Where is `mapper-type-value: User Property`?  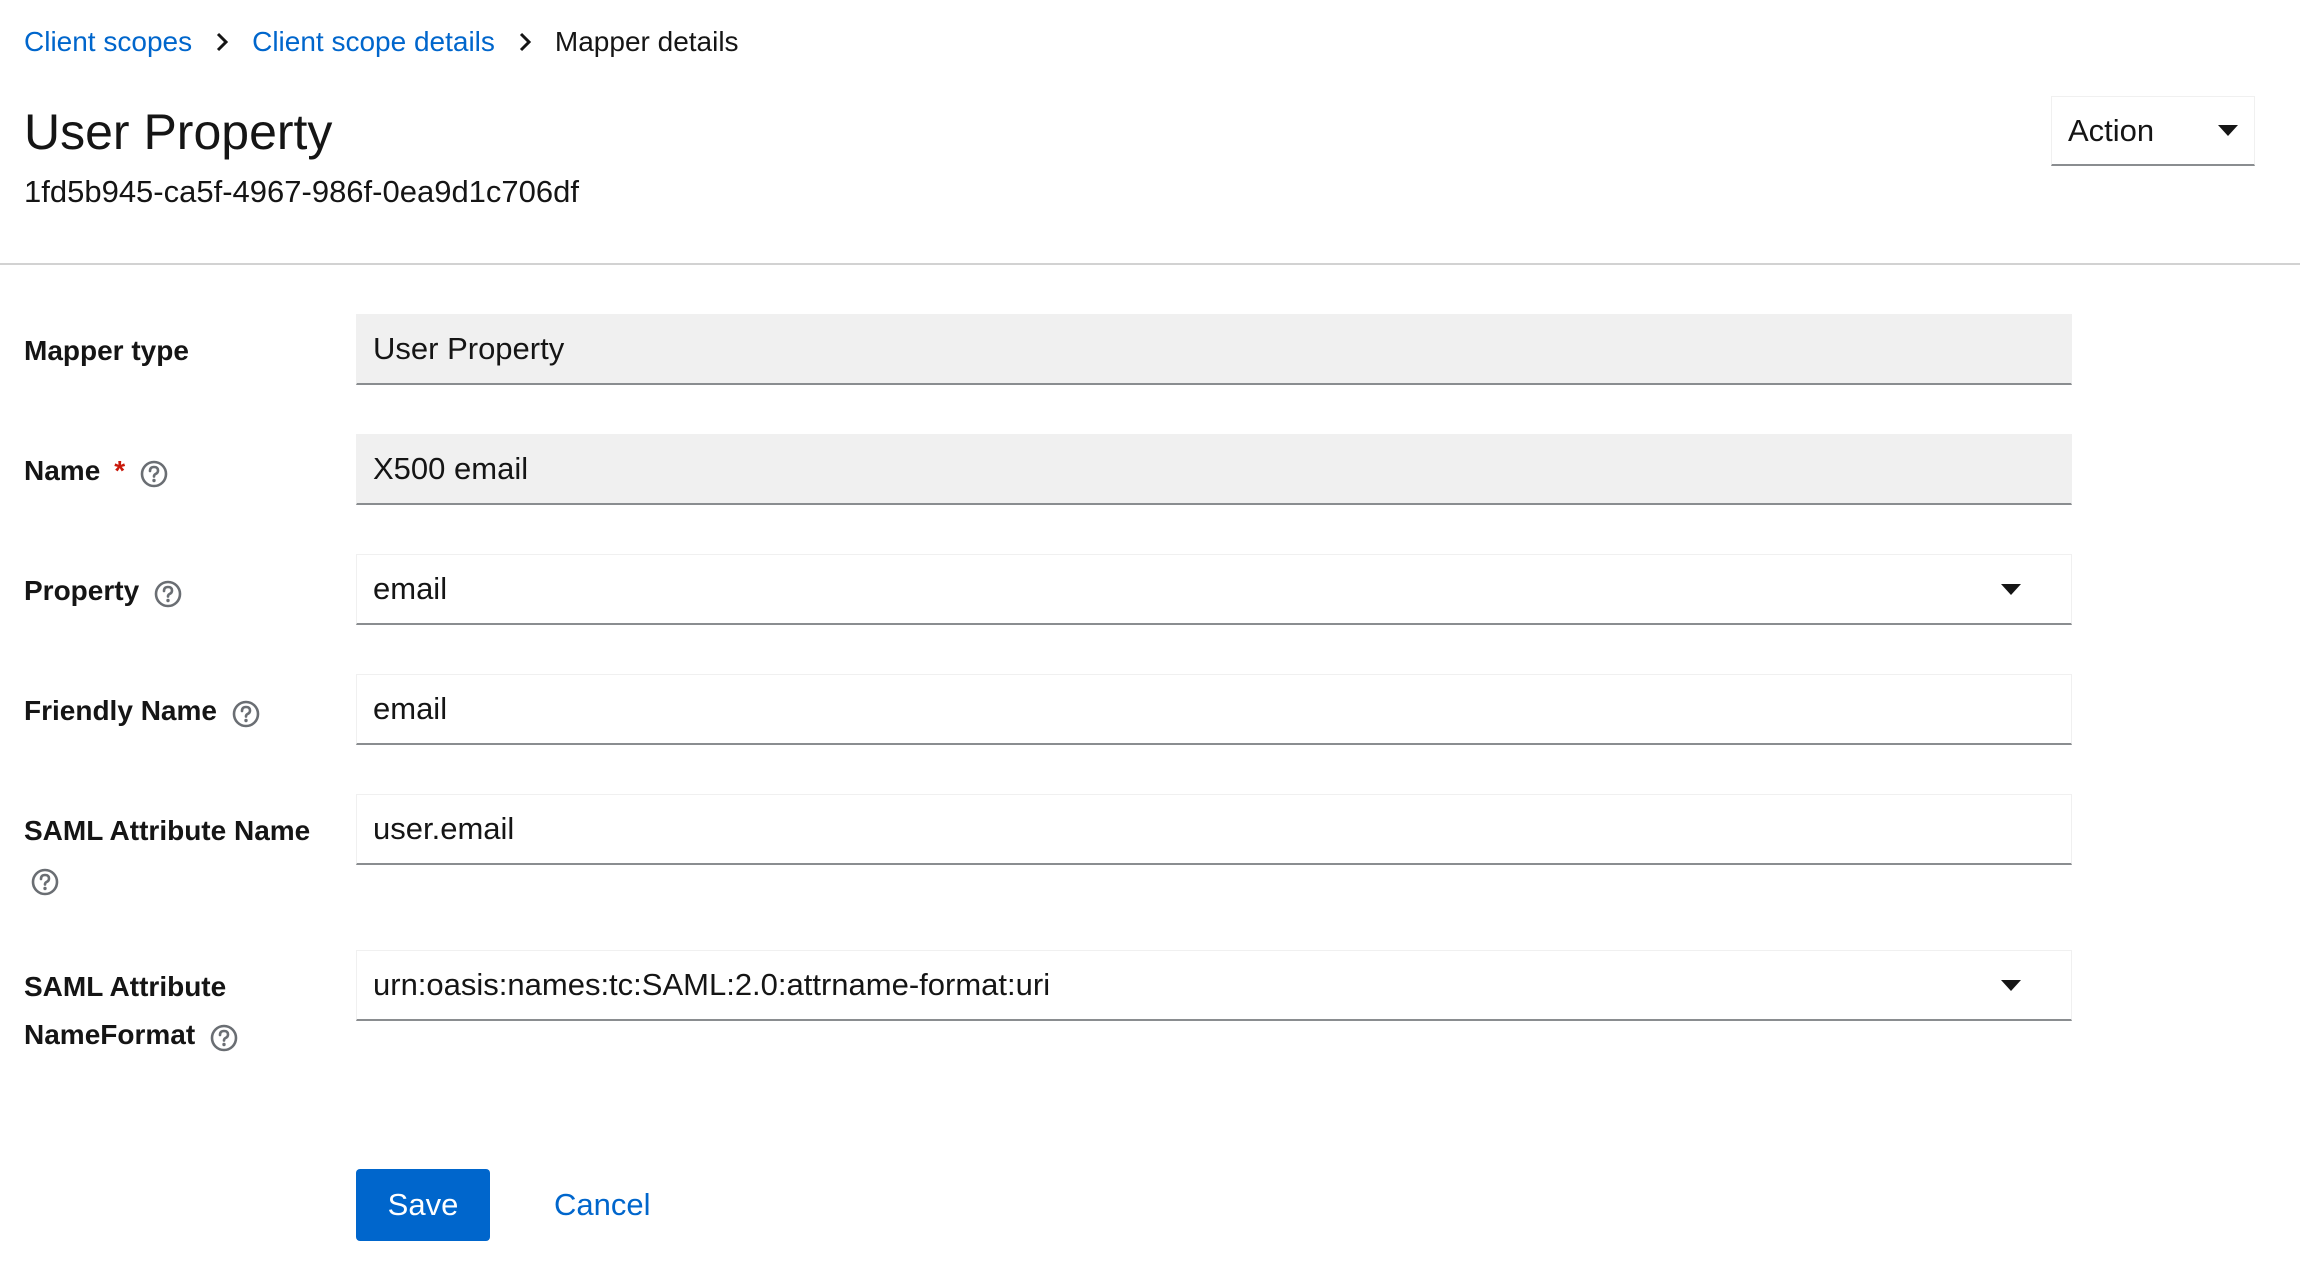
mapper-type-value: User Property is located at coordinates (469, 348).